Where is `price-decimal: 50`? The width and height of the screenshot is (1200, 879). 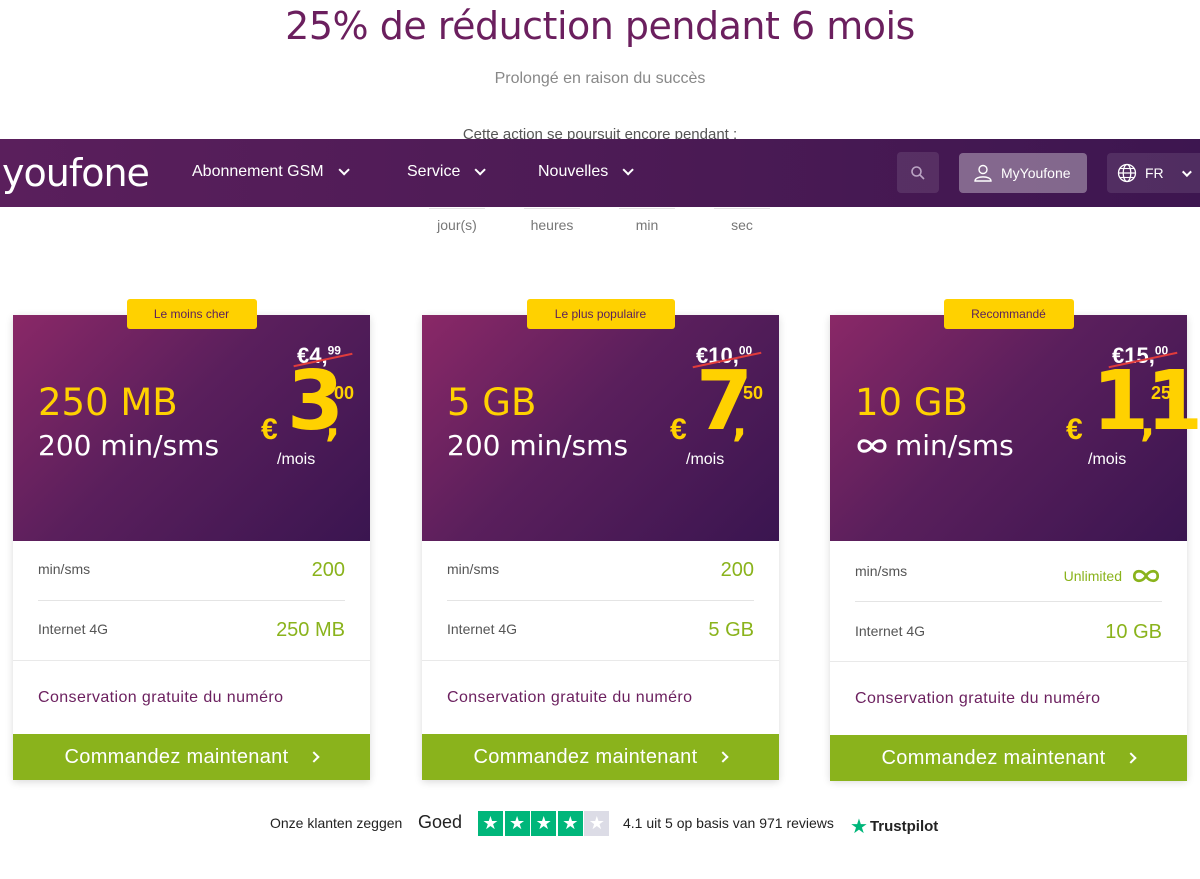 price-decimal: 50 is located at coordinates (753, 393).